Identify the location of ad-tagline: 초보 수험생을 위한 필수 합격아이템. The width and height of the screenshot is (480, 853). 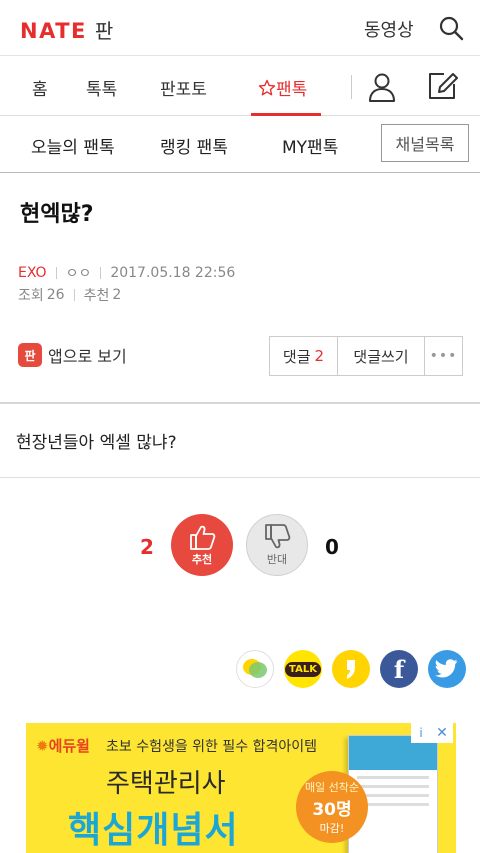
(211, 747).